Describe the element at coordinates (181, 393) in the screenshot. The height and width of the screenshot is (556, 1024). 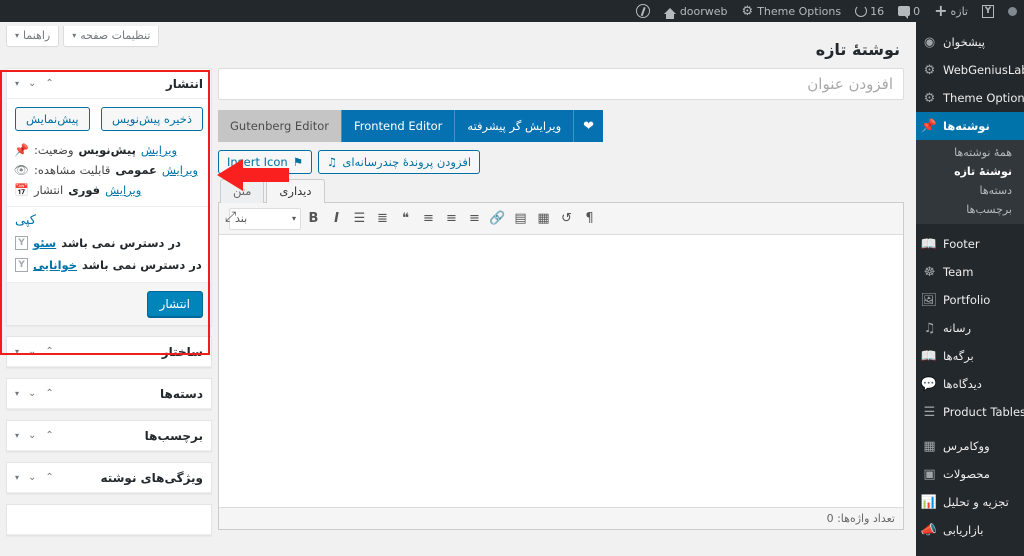
I see `metabox-title: دسته‌ها` at that location.